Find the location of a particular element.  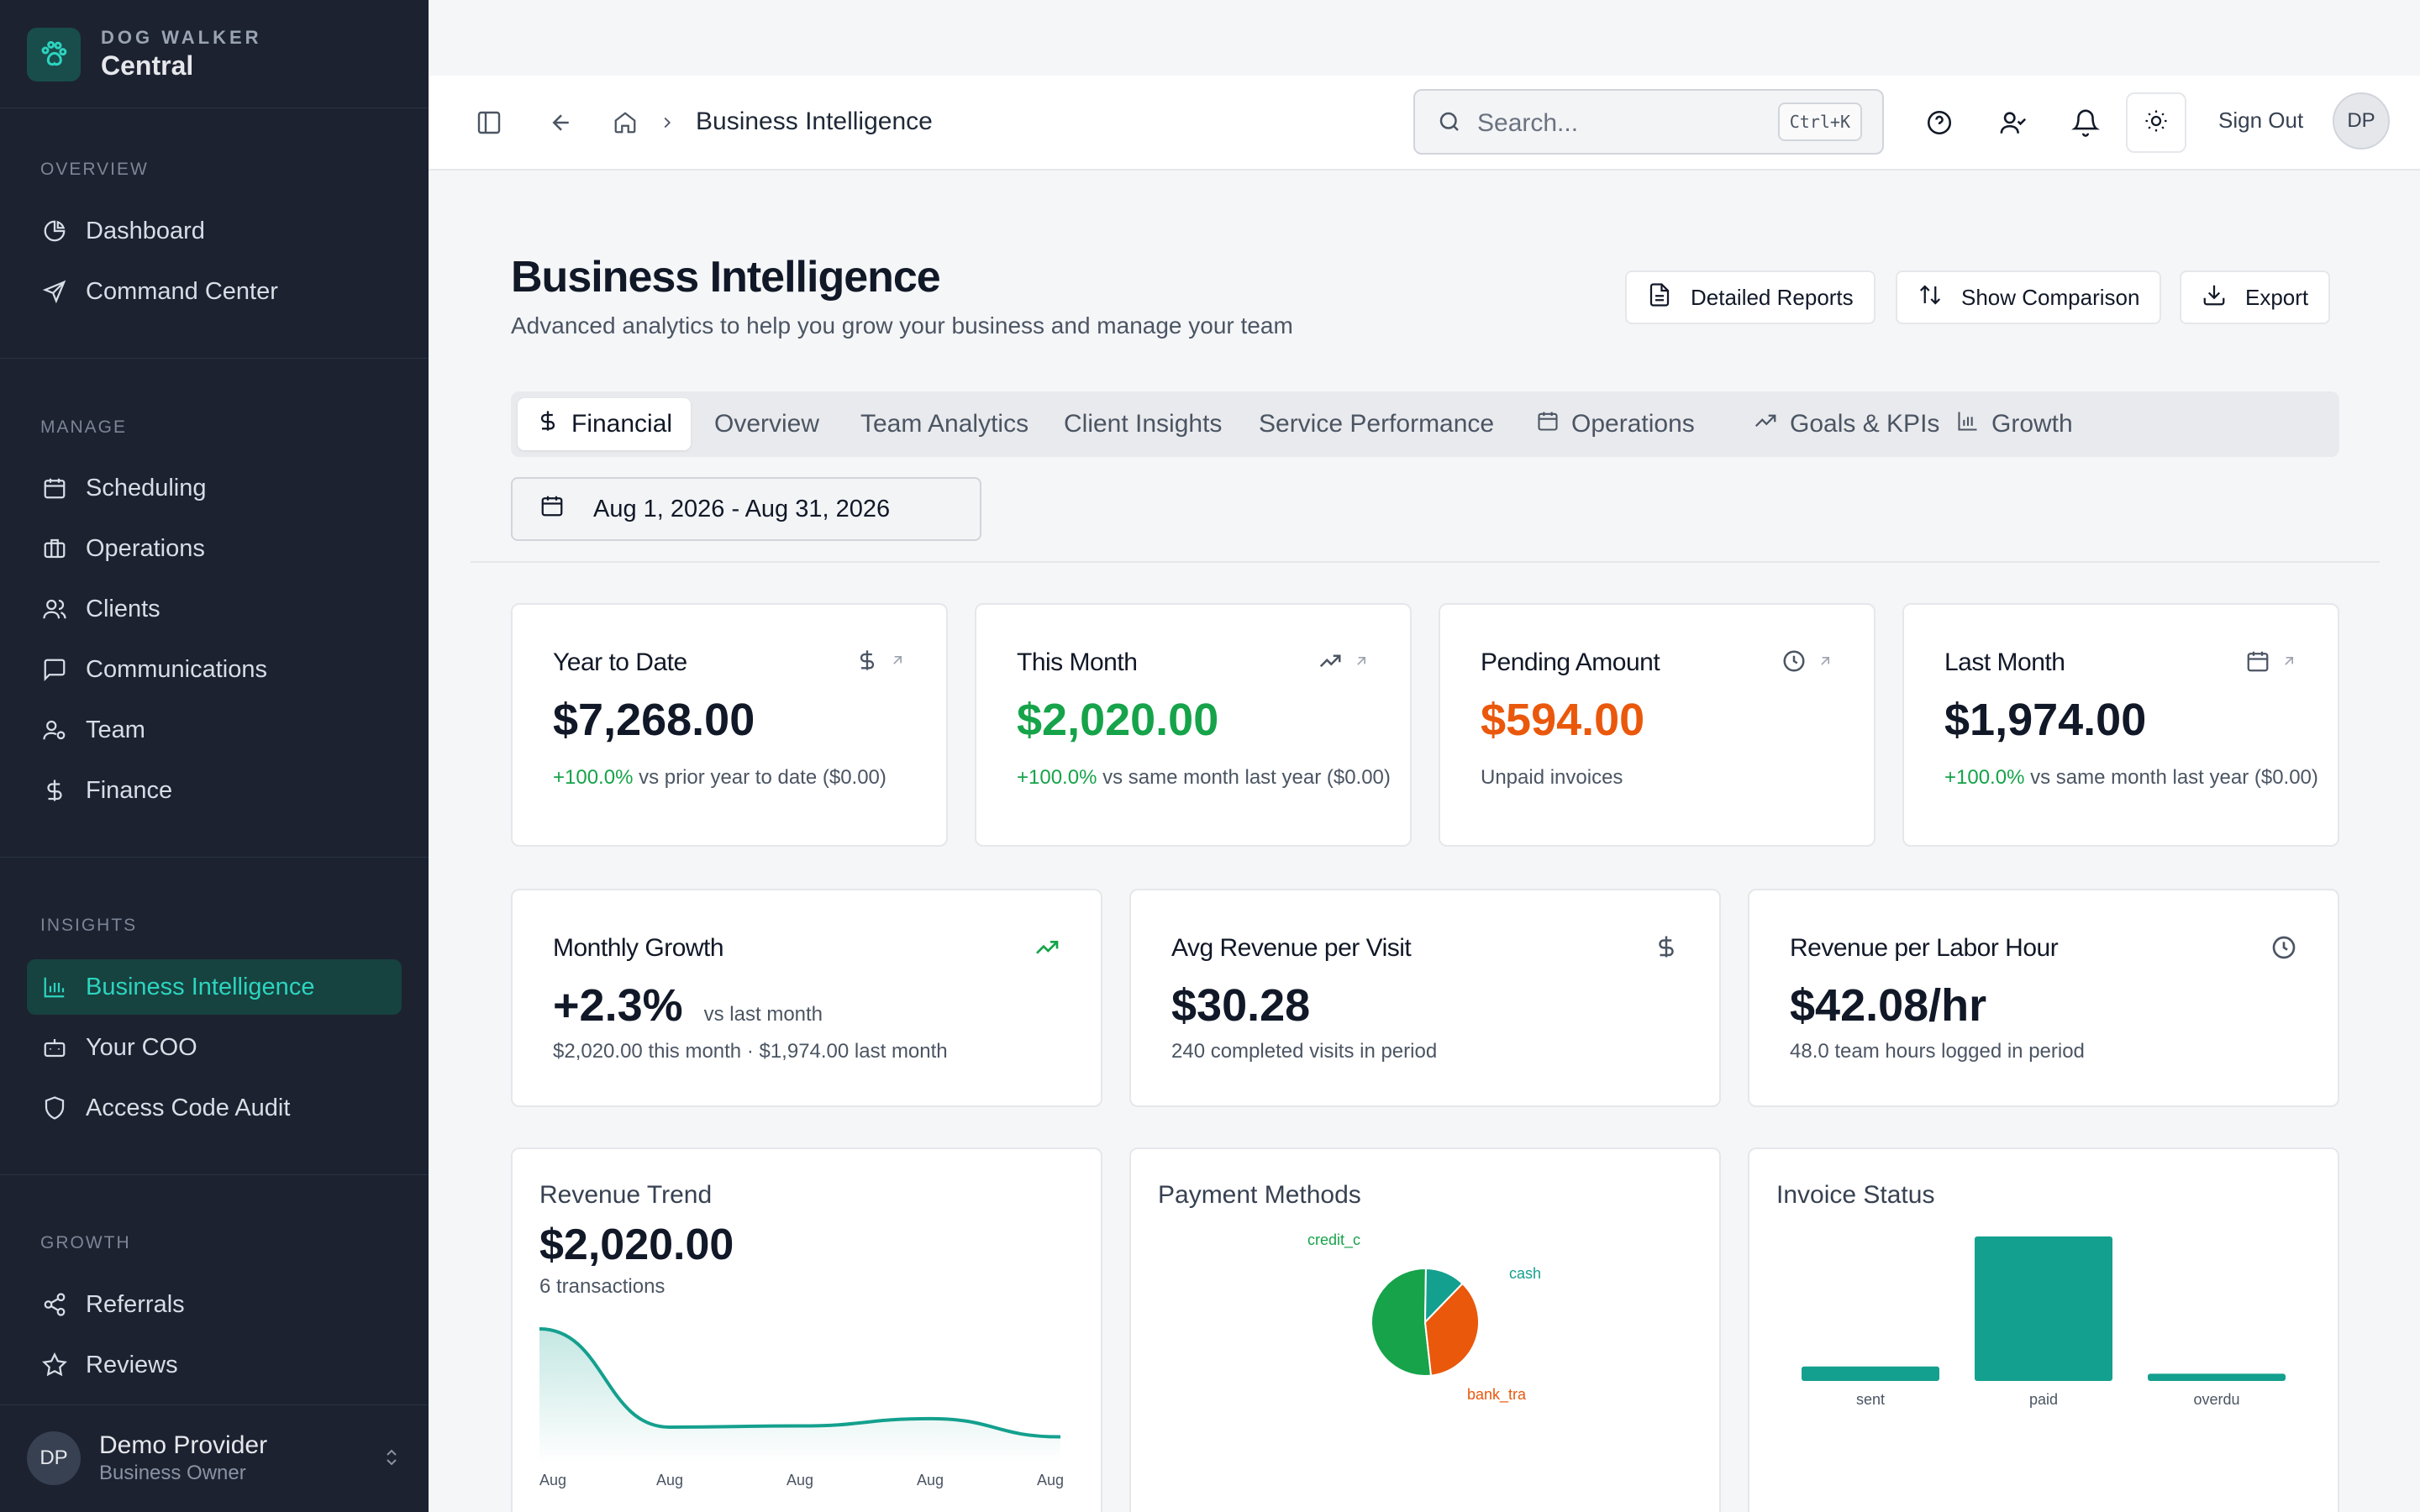

sidebar-item-label: Your COO is located at coordinates (142, 1047).